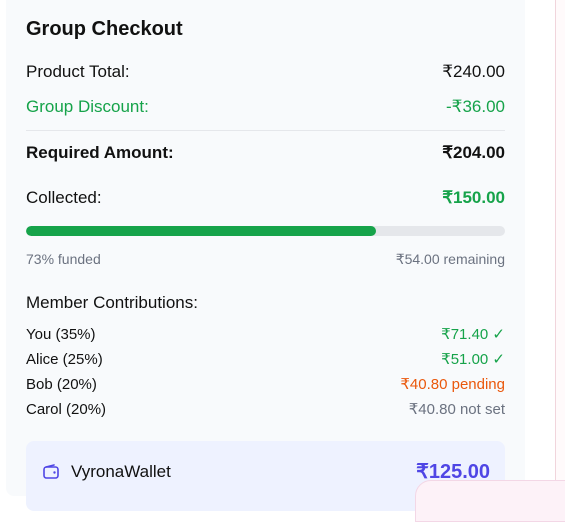  What do you see at coordinates (473, 152) in the screenshot?
I see `required-amount-value: ₹204.00` at bounding box center [473, 152].